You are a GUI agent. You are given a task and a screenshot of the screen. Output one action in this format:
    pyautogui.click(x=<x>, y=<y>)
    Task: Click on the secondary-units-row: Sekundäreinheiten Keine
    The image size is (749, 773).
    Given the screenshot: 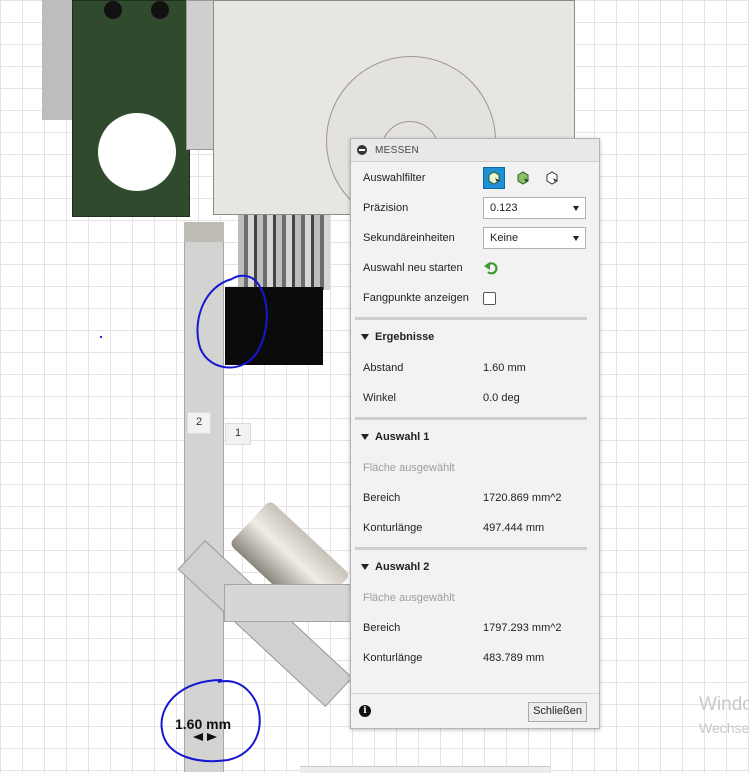 What is the action you would take?
    pyautogui.click(x=476, y=238)
    